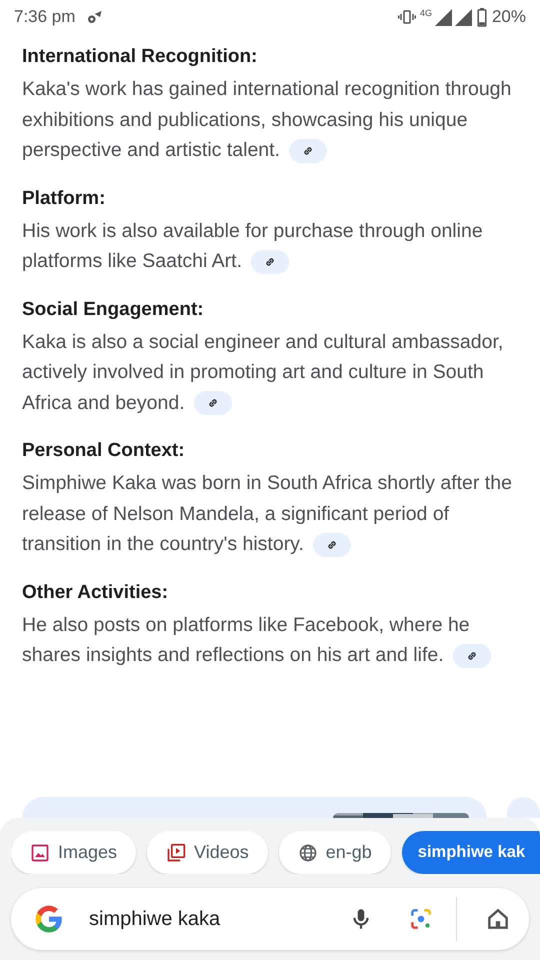 Image resolution: width=540 pixels, height=960 pixels. Describe the element at coordinates (308, 852) in the screenshot. I see `globe-icon` at that location.